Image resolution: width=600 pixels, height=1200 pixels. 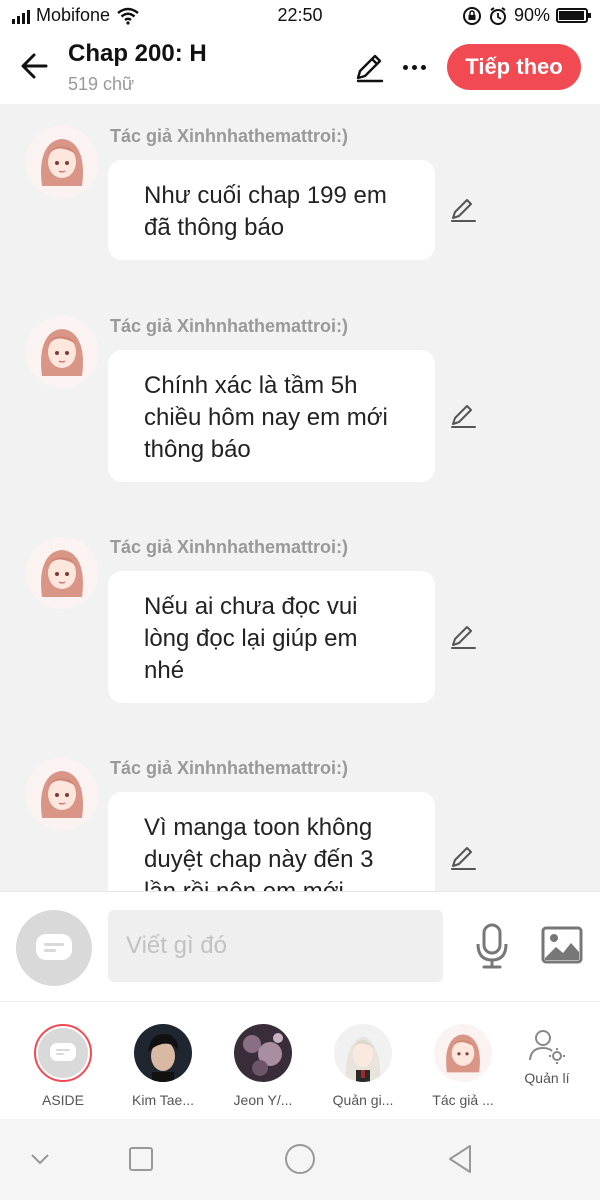 I want to click on aside-toggle-button, so click(x=54, y=948).